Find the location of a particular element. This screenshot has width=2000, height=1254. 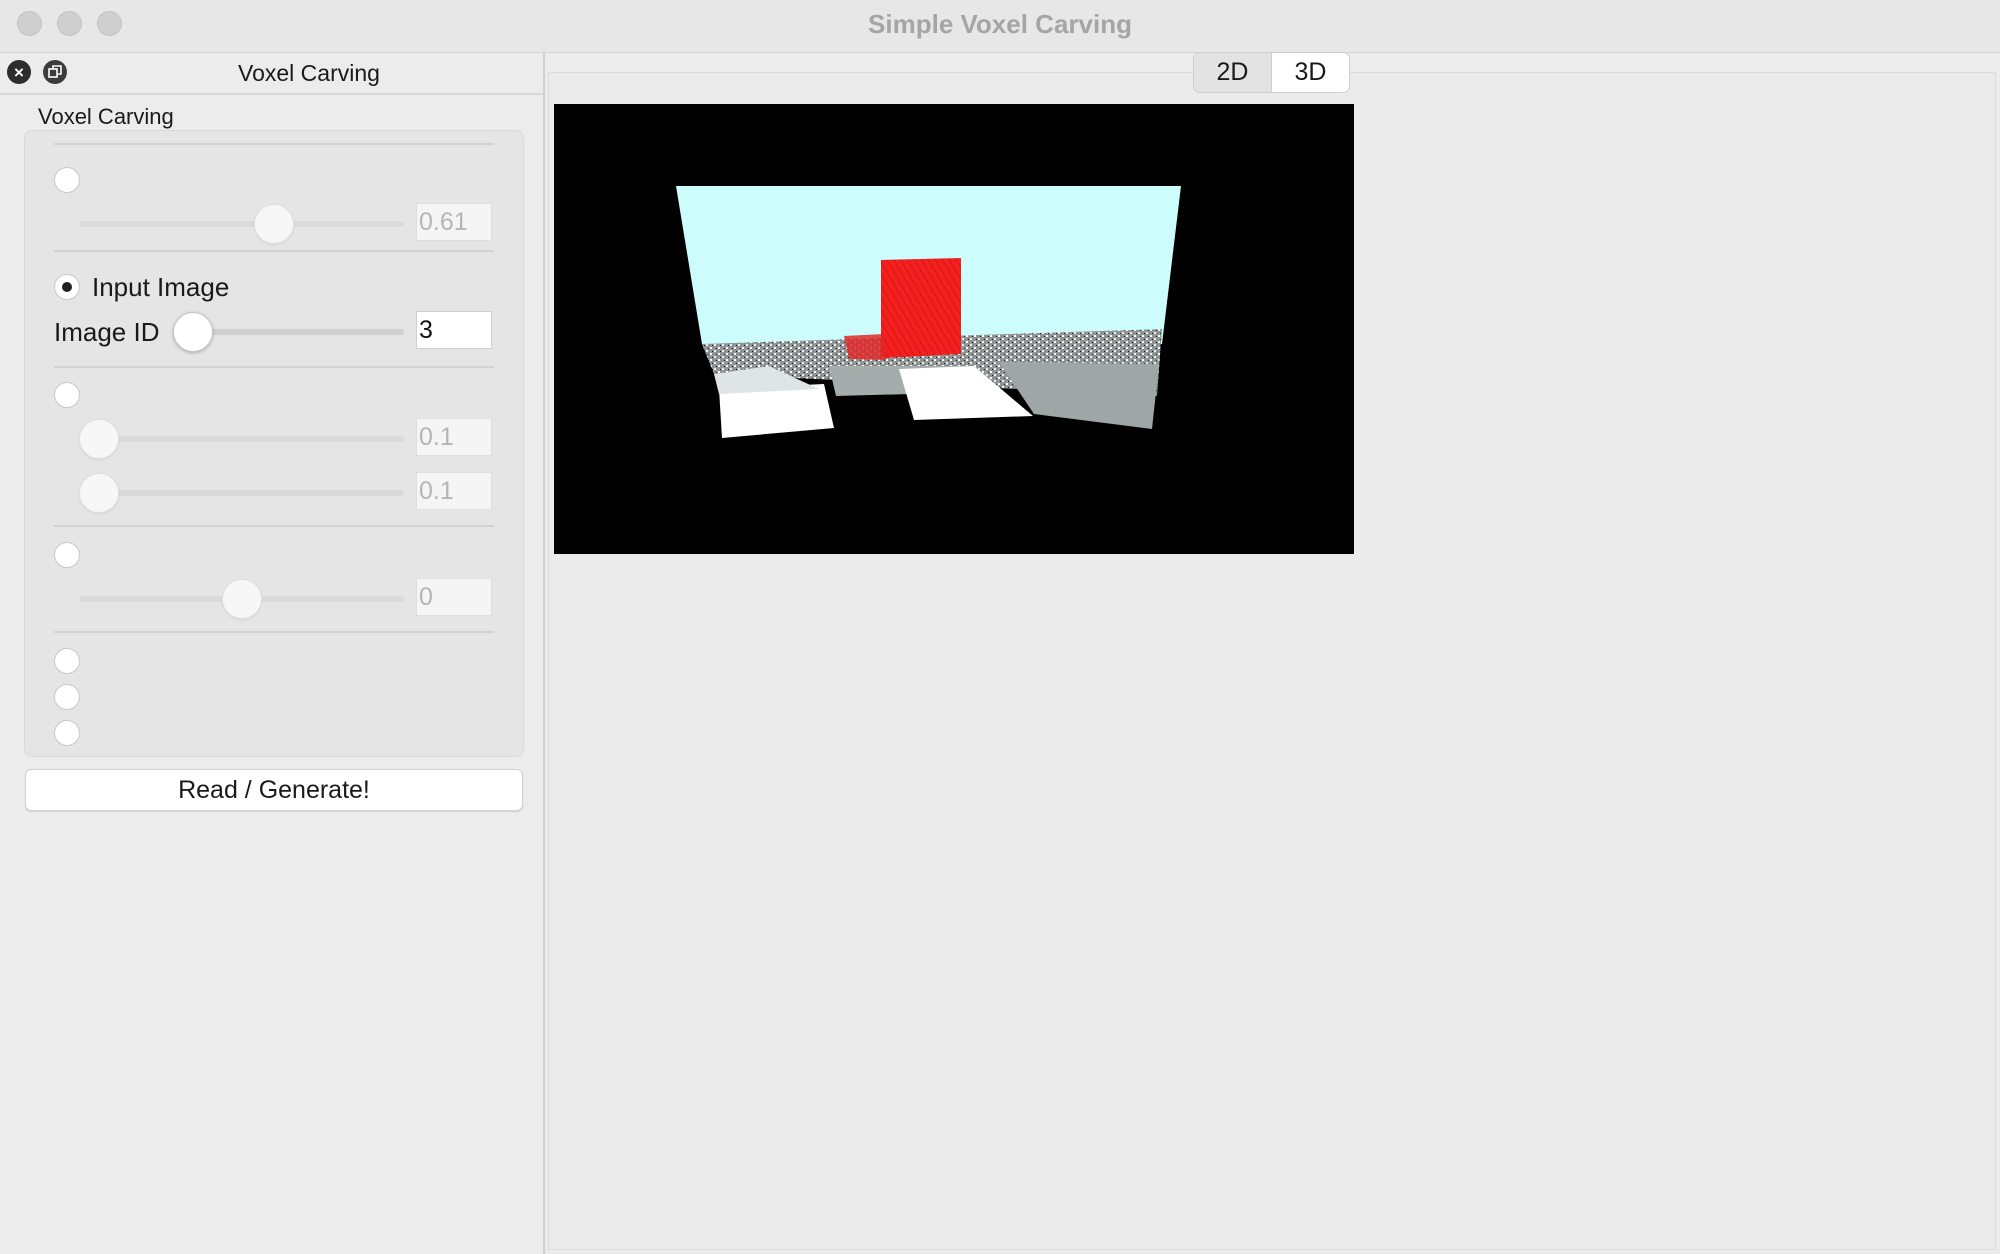

window-title-bar: Simple Voxel Carving is located at coordinates (1000, 26).